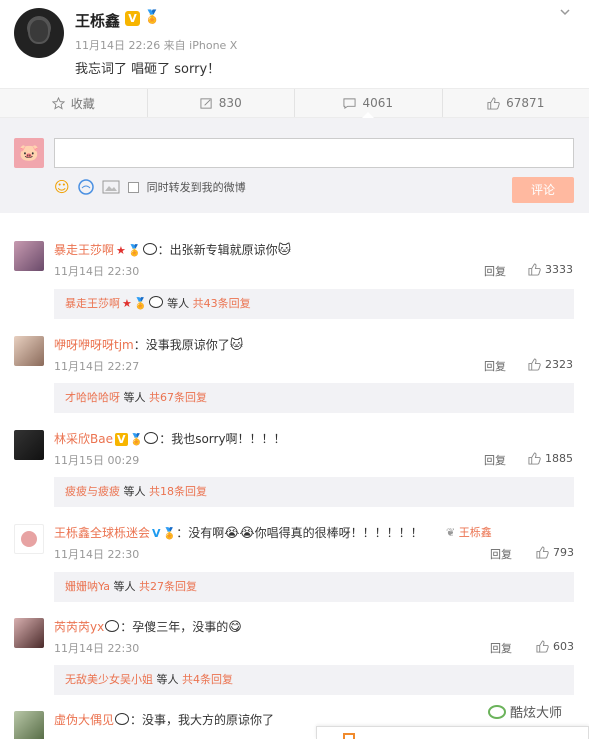 The image size is (589, 739). I want to click on comment-username: 王栎鑫全球栎迷会, so click(102, 533).